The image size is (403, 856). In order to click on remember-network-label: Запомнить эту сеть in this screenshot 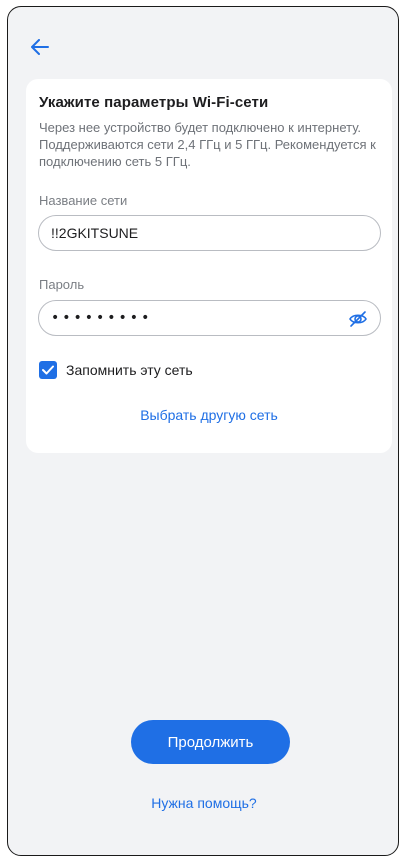, I will do `click(129, 370)`.